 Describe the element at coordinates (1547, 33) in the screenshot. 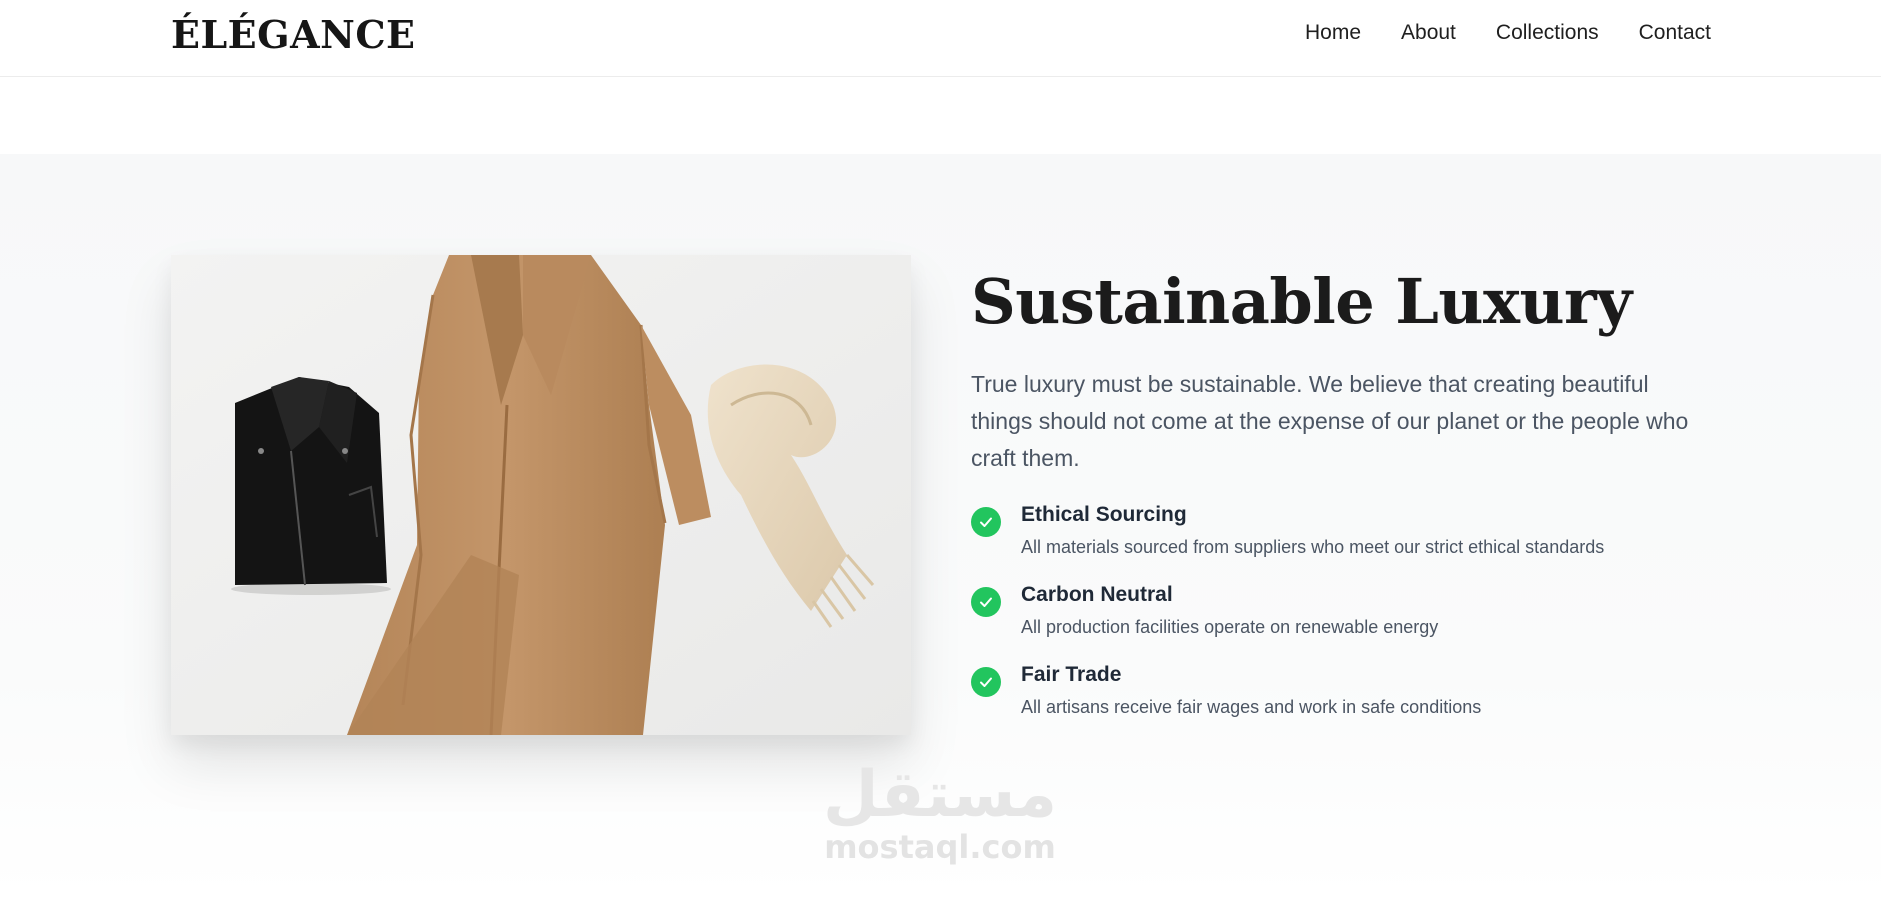

I see `nav-collections-link: Collections` at that location.